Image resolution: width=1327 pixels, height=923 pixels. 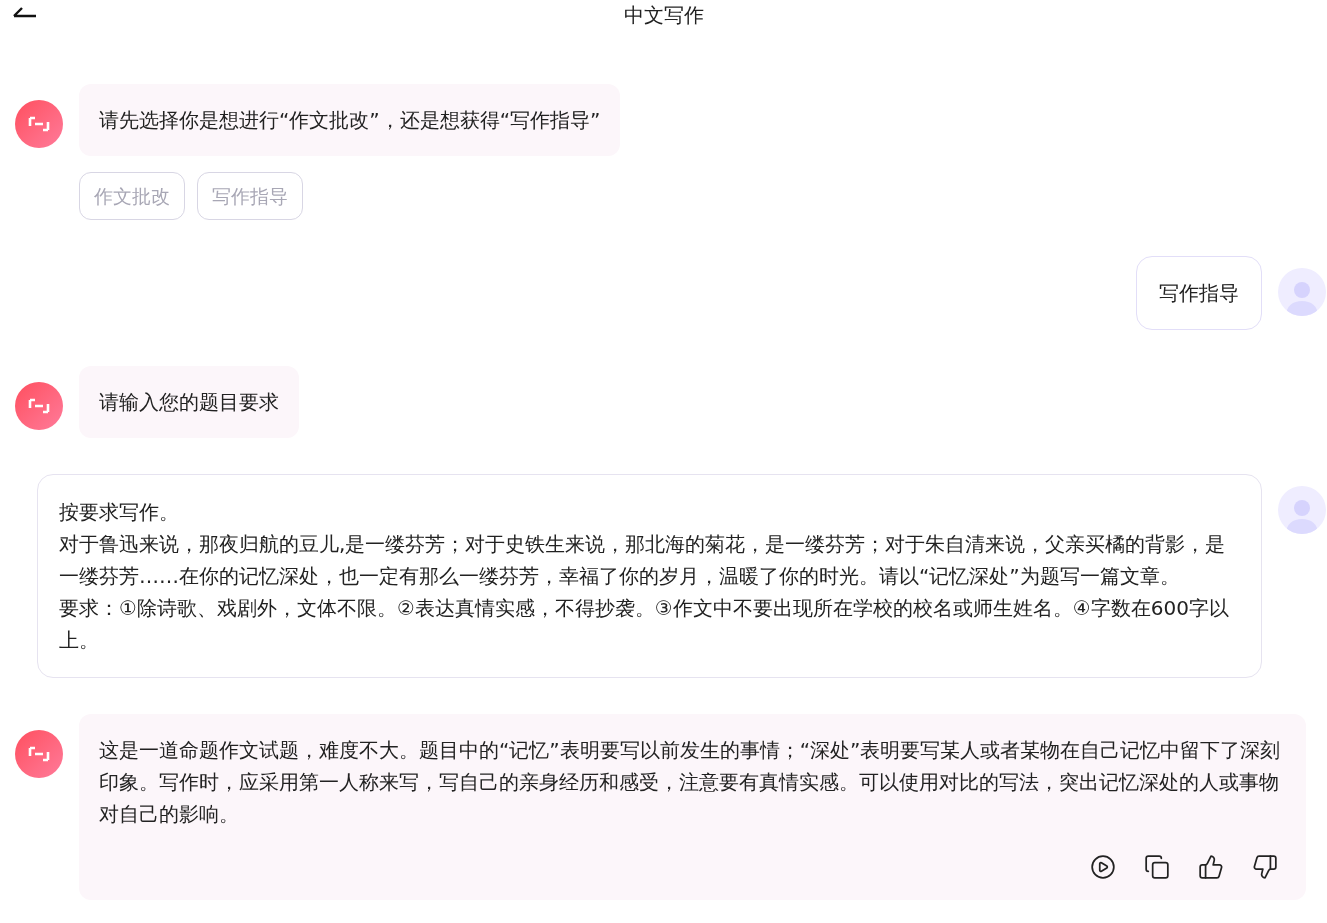 I want to click on message-paragraph: 要求：①除诗歌、戏剧外，文体不限。②表达真情实感，不得抄袭。③作文中不要出现所在学校的校名或师生姓名。④字数在600字以上。, so click(x=644, y=624).